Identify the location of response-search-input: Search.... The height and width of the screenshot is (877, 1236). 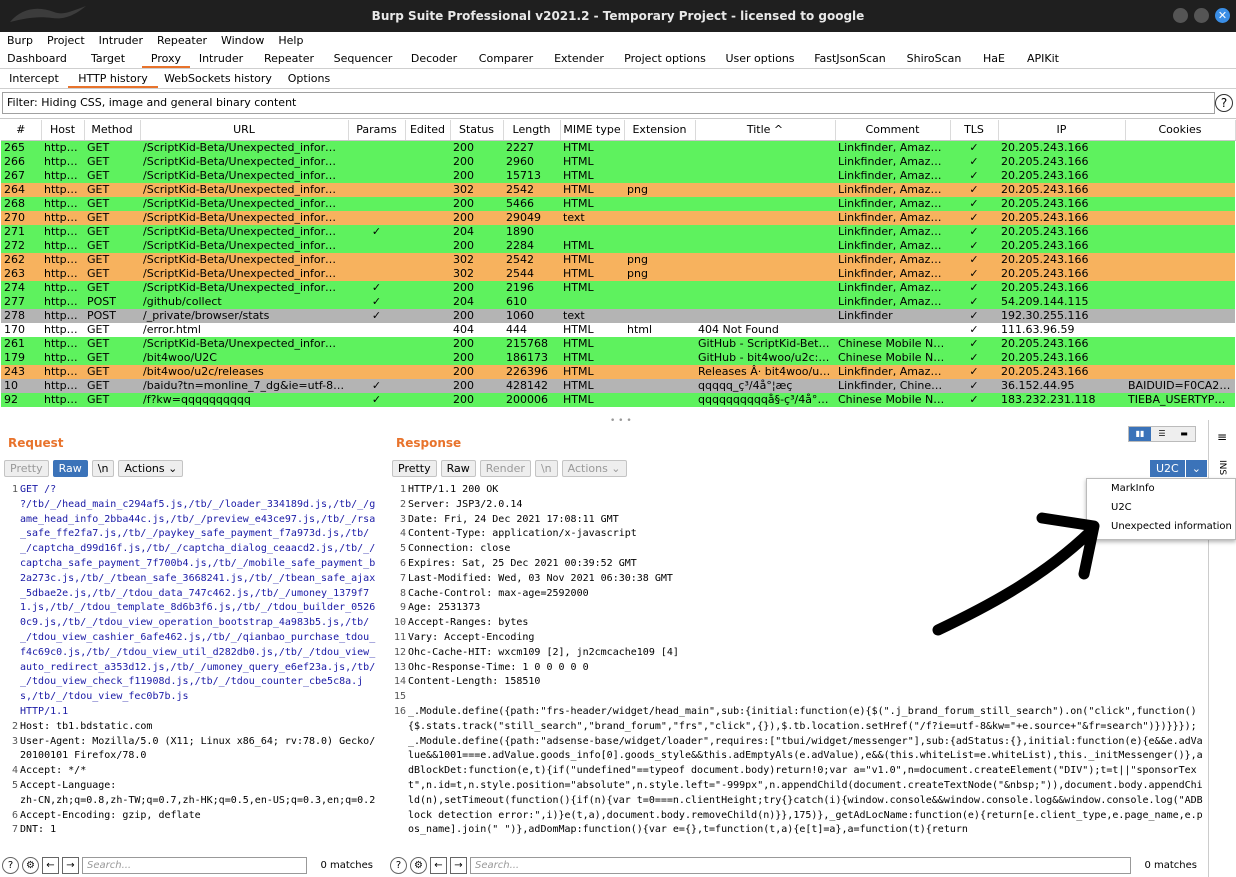
(801, 865).